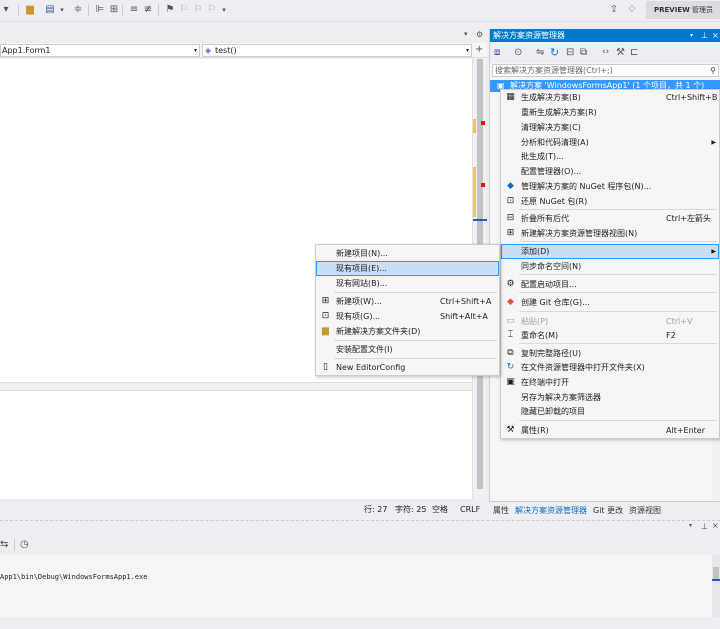 The height and width of the screenshot is (629, 720). What do you see at coordinates (479, 49) in the screenshot?
I see `split-add-icon: +` at bounding box center [479, 49].